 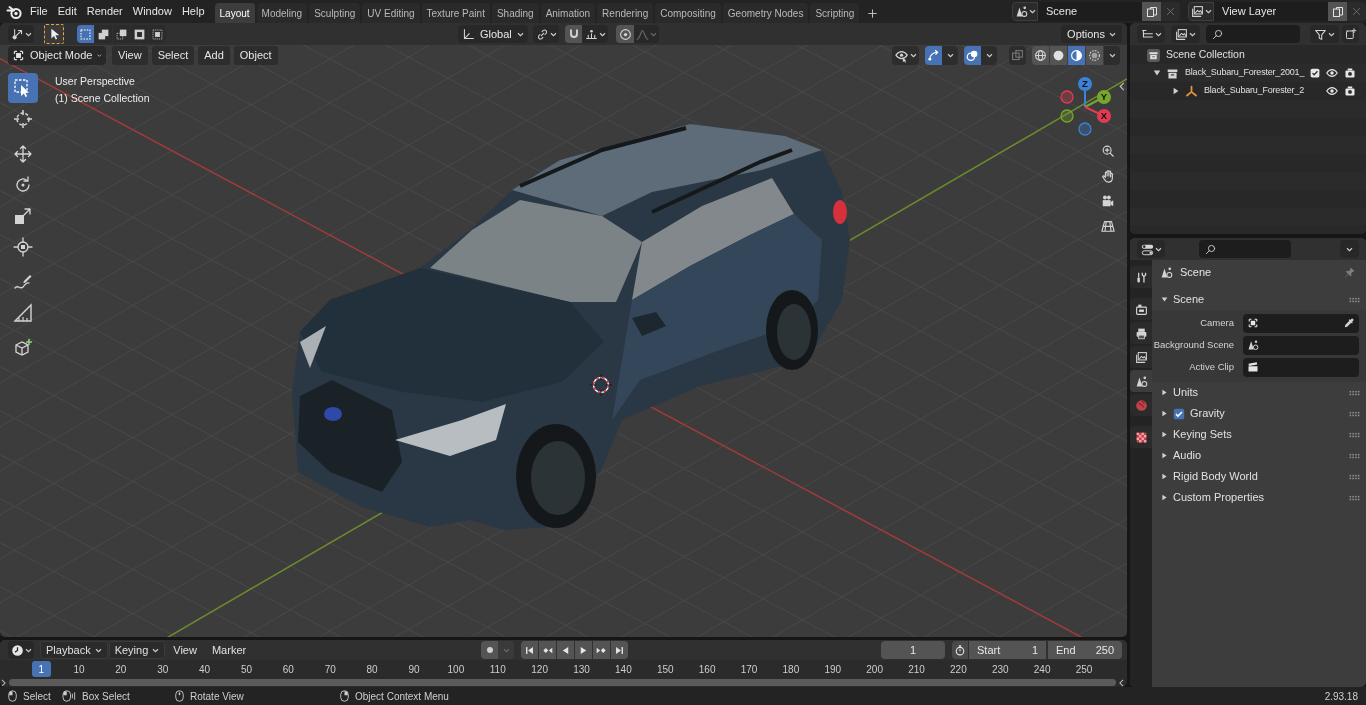 I want to click on axis-handle: X, so click(x=1097, y=114).